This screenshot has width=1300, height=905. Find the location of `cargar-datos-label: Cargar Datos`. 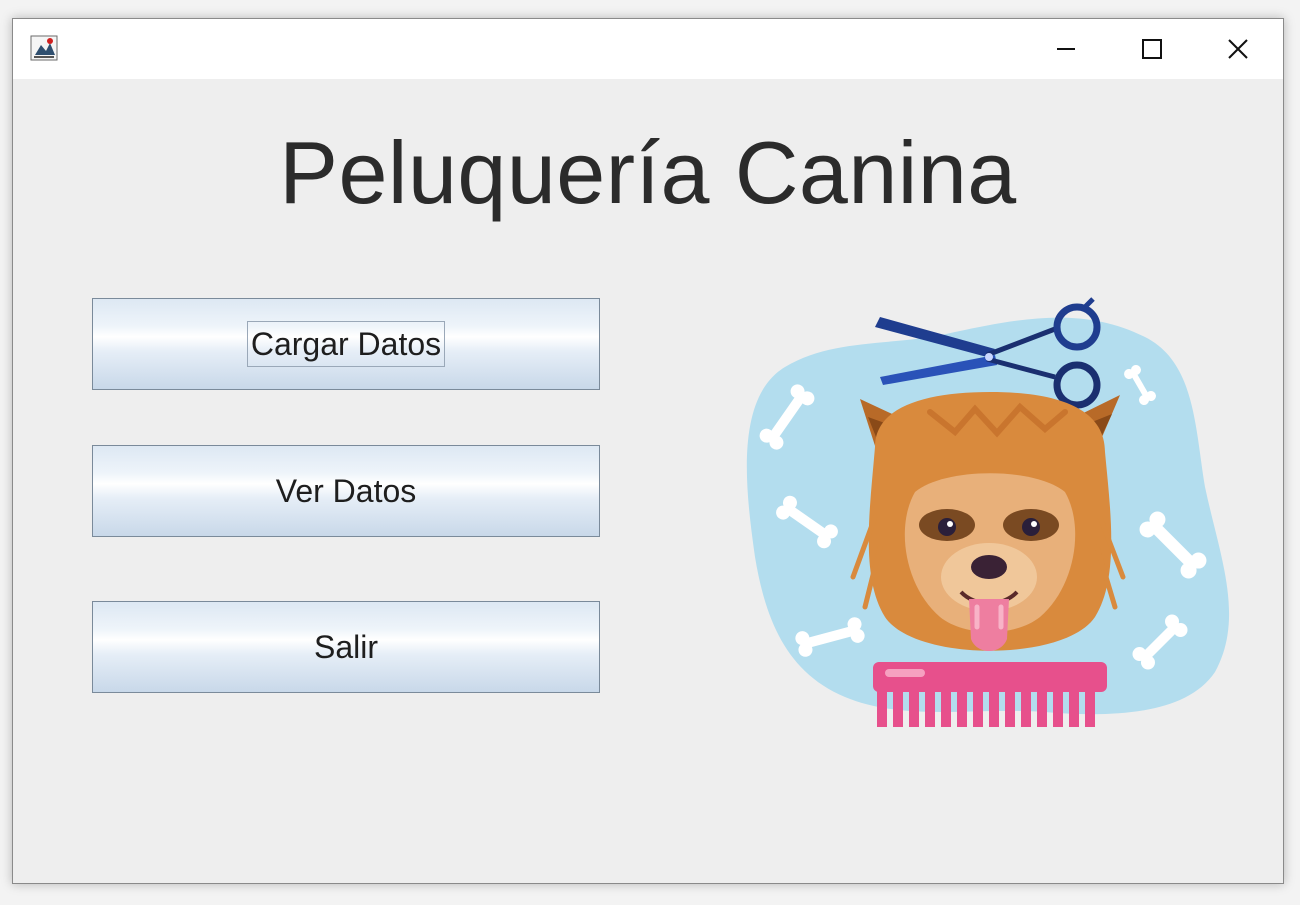

cargar-datos-label: Cargar Datos is located at coordinates (346, 344).